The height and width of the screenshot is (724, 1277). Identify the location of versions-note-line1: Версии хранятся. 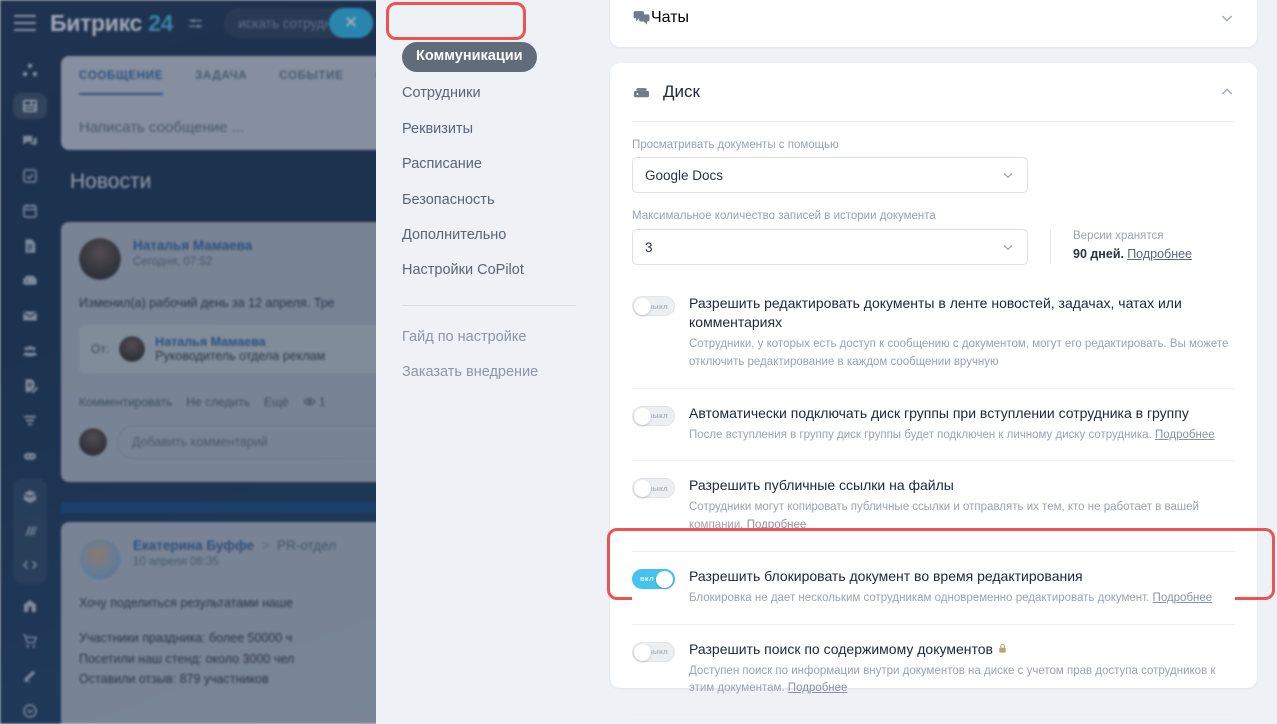
(1118, 236).